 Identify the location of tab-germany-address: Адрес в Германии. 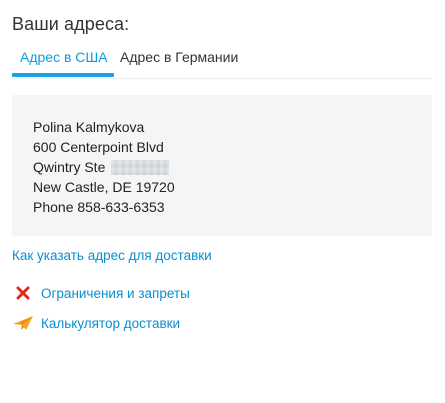
(179, 57).